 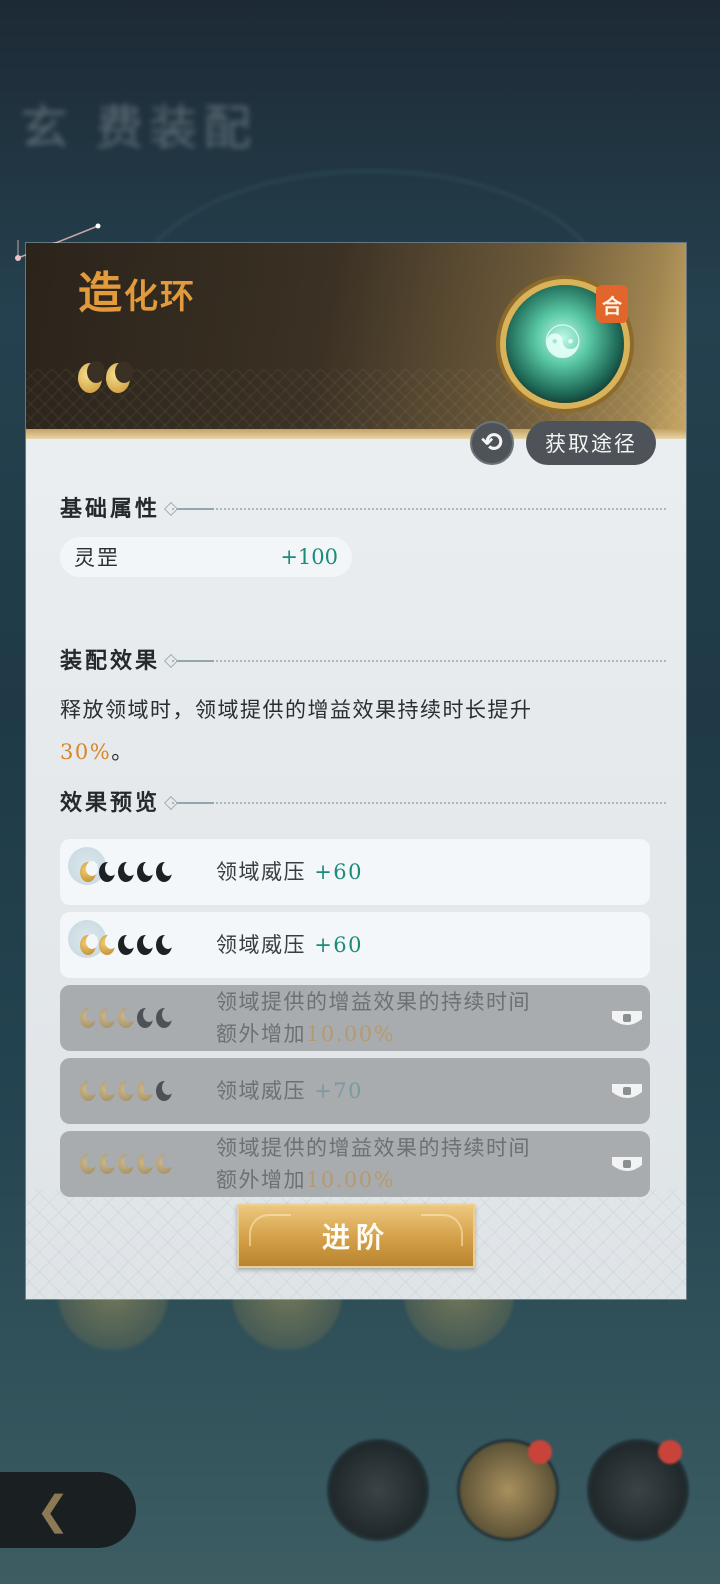 What do you see at coordinates (591, 443) in the screenshot?
I see `get-source-button: 获取途径` at bounding box center [591, 443].